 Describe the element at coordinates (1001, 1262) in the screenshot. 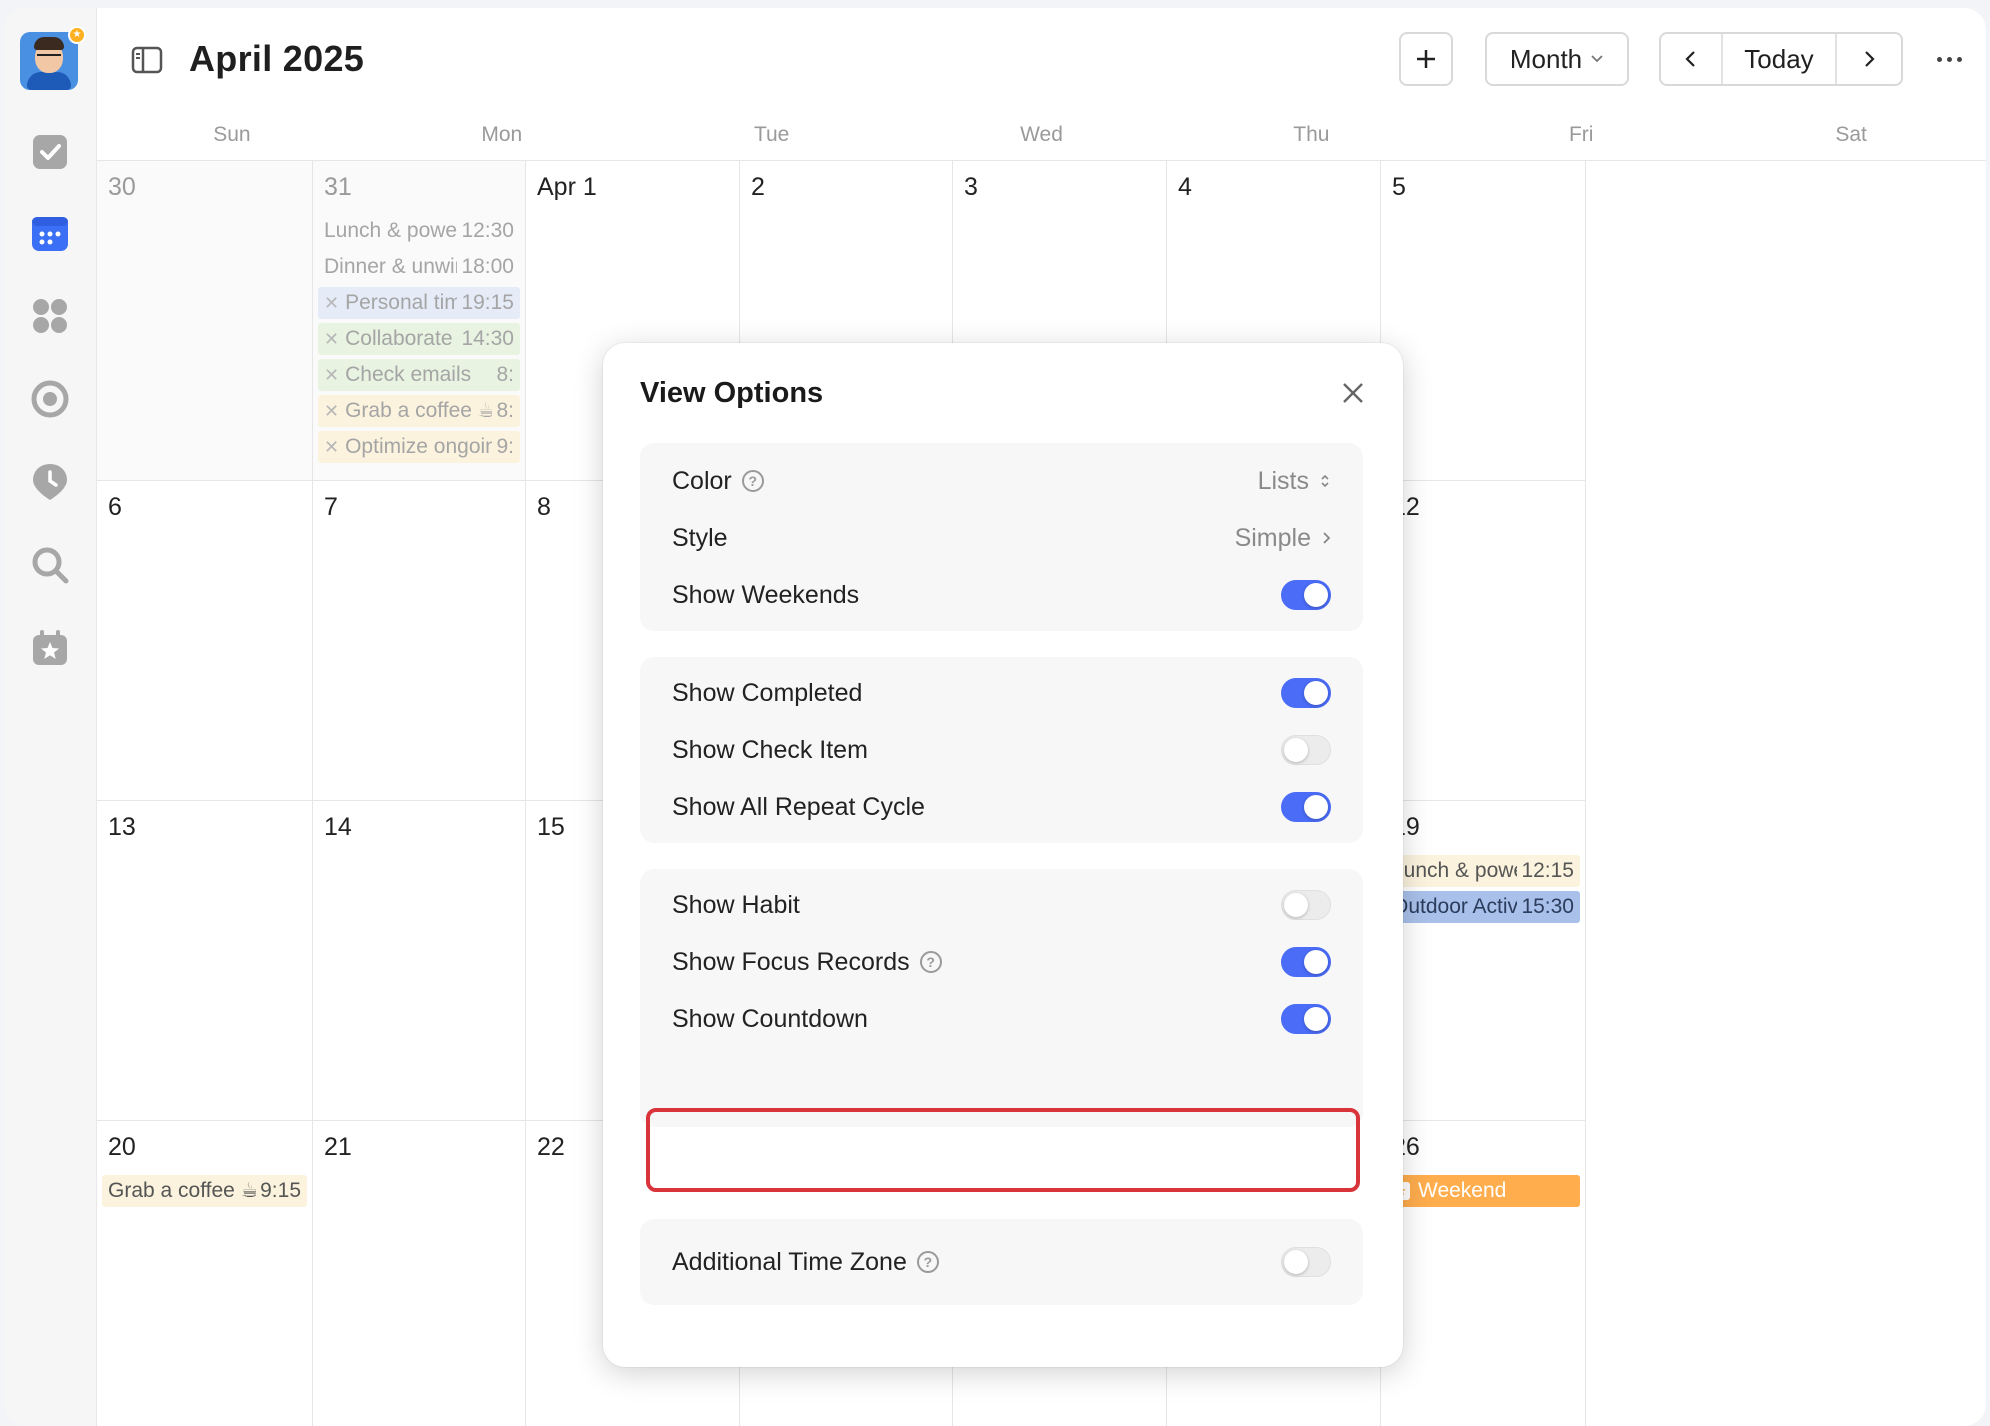

I see `timezone-group: Additional Time Zone?` at that location.